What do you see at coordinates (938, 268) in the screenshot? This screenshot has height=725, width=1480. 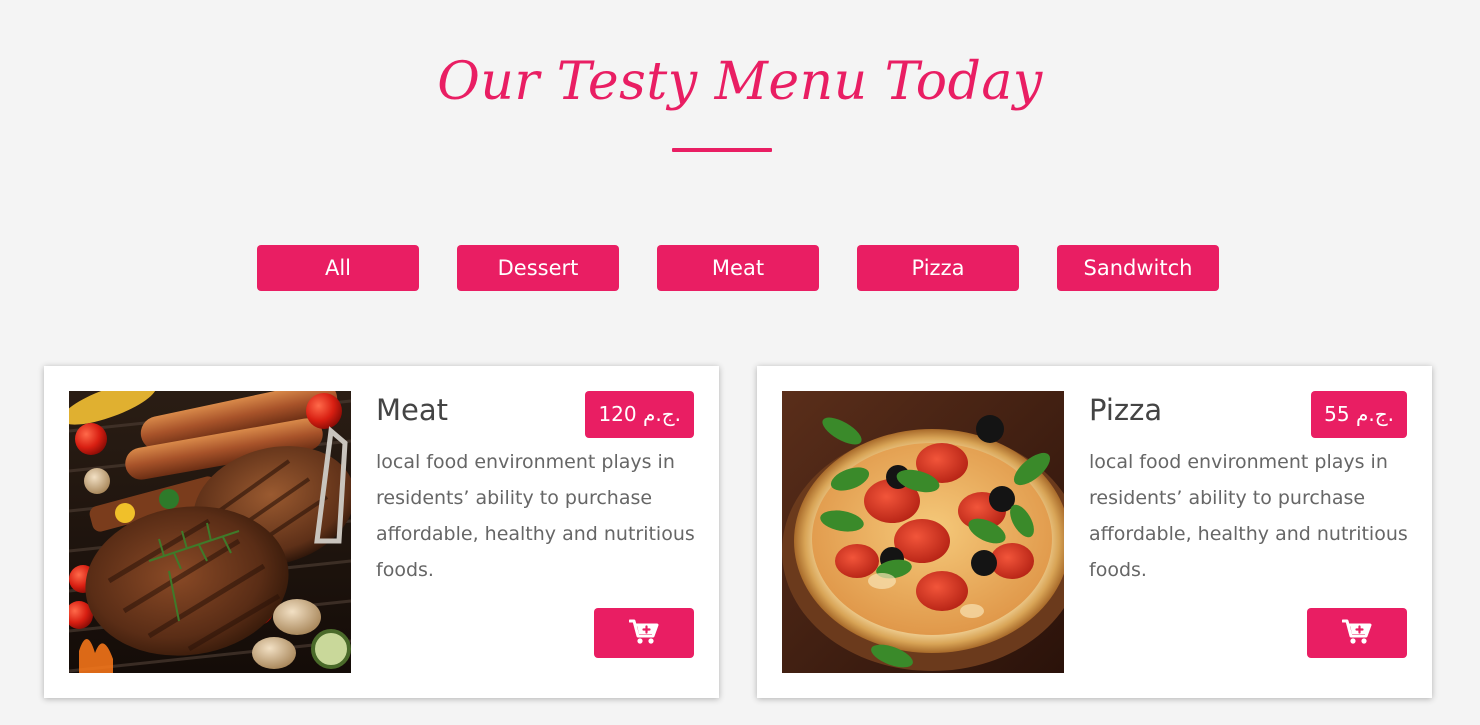 I see `filter-pizza-button: Pizza` at bounding box center [938, 268].